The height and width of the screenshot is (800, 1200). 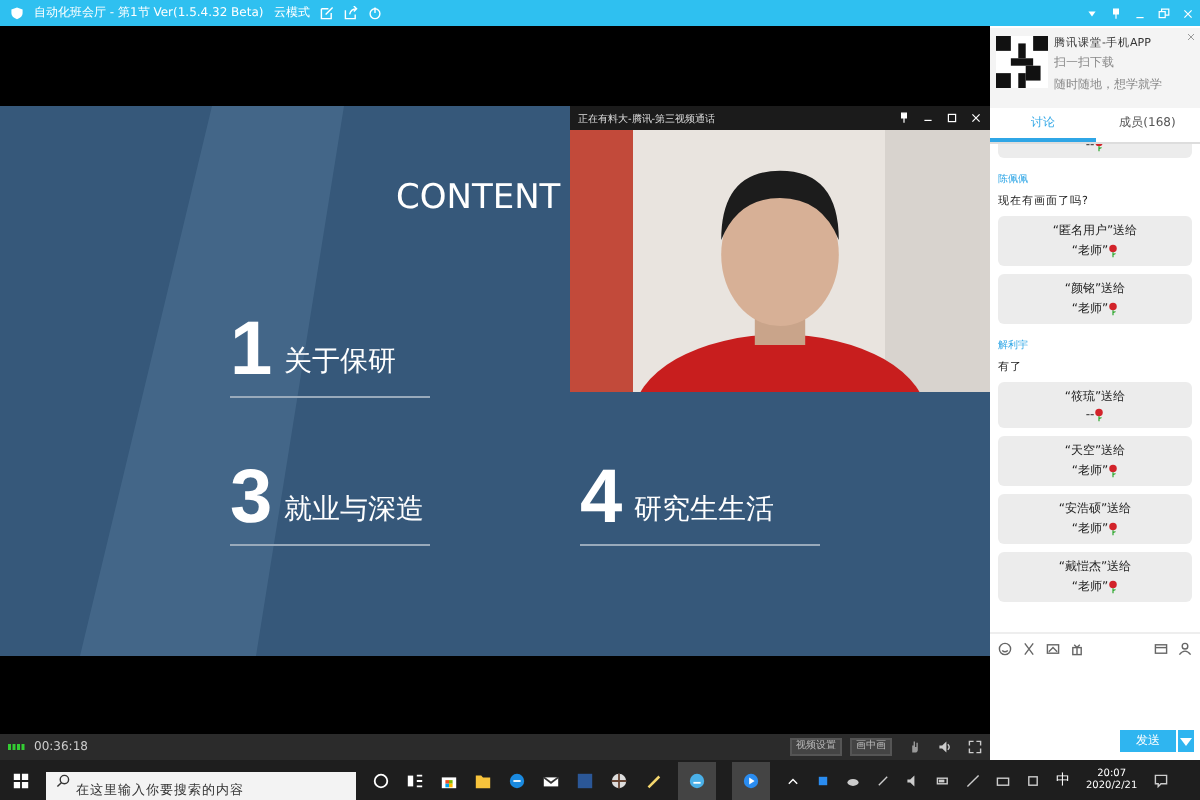 I want to click on item-title: 关于保研, so click(x=340, y=363).